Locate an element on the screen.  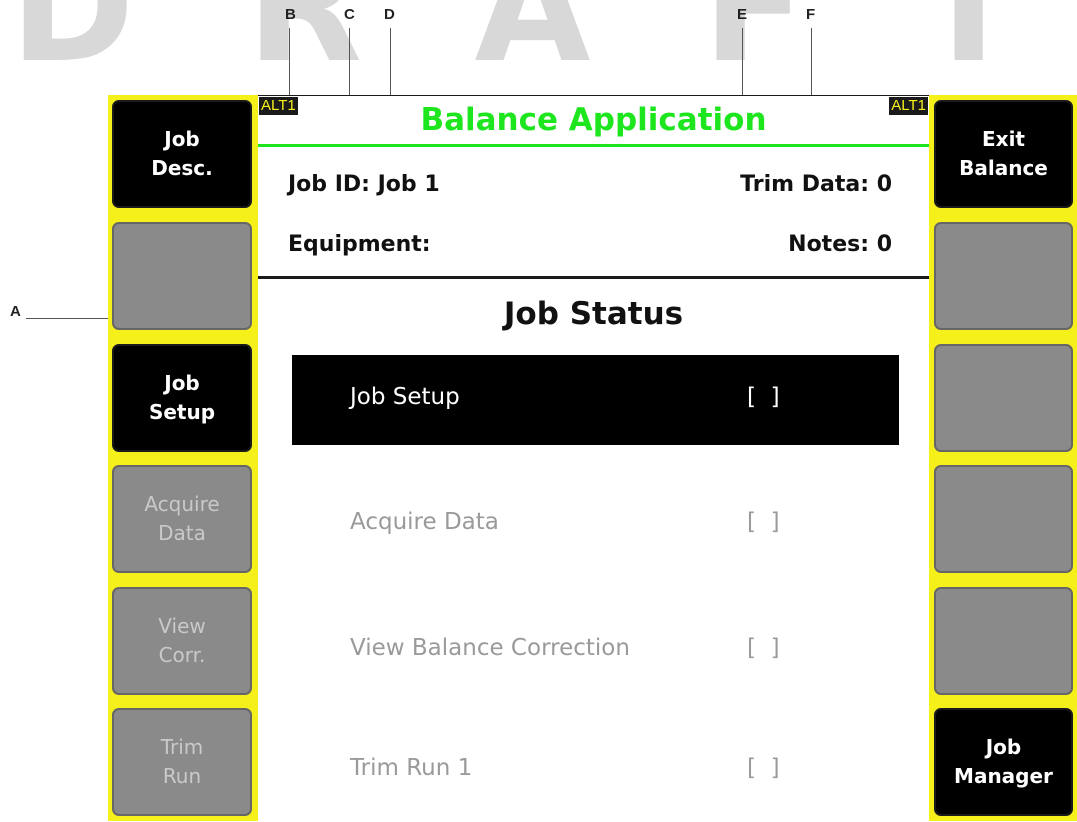
status-item-label: View Balance Correction is located at coordinates (490, 648).